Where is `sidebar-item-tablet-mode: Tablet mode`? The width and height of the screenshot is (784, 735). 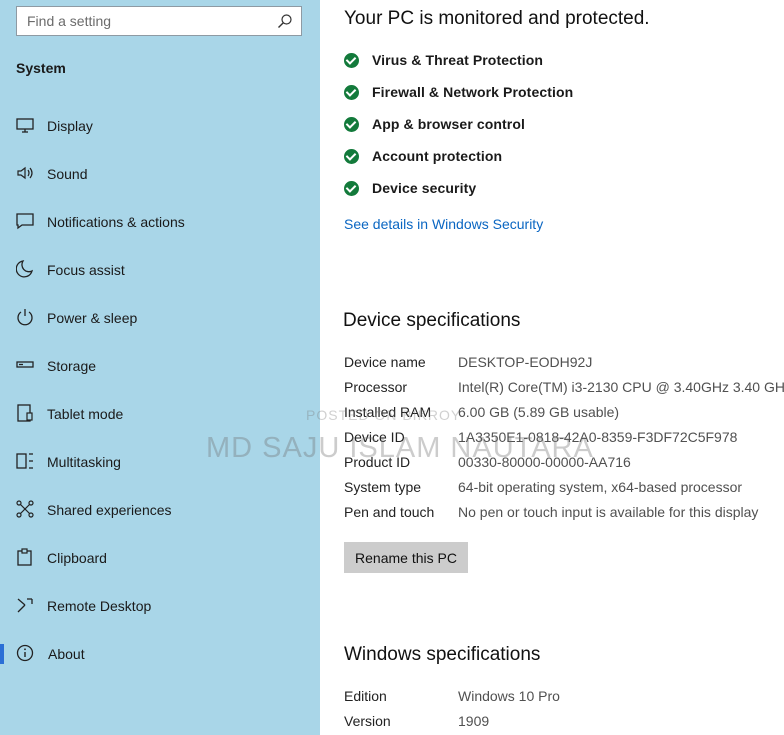
sidebar-item-tablet-mode: Tablet mode is located at coordinates (160, 414).